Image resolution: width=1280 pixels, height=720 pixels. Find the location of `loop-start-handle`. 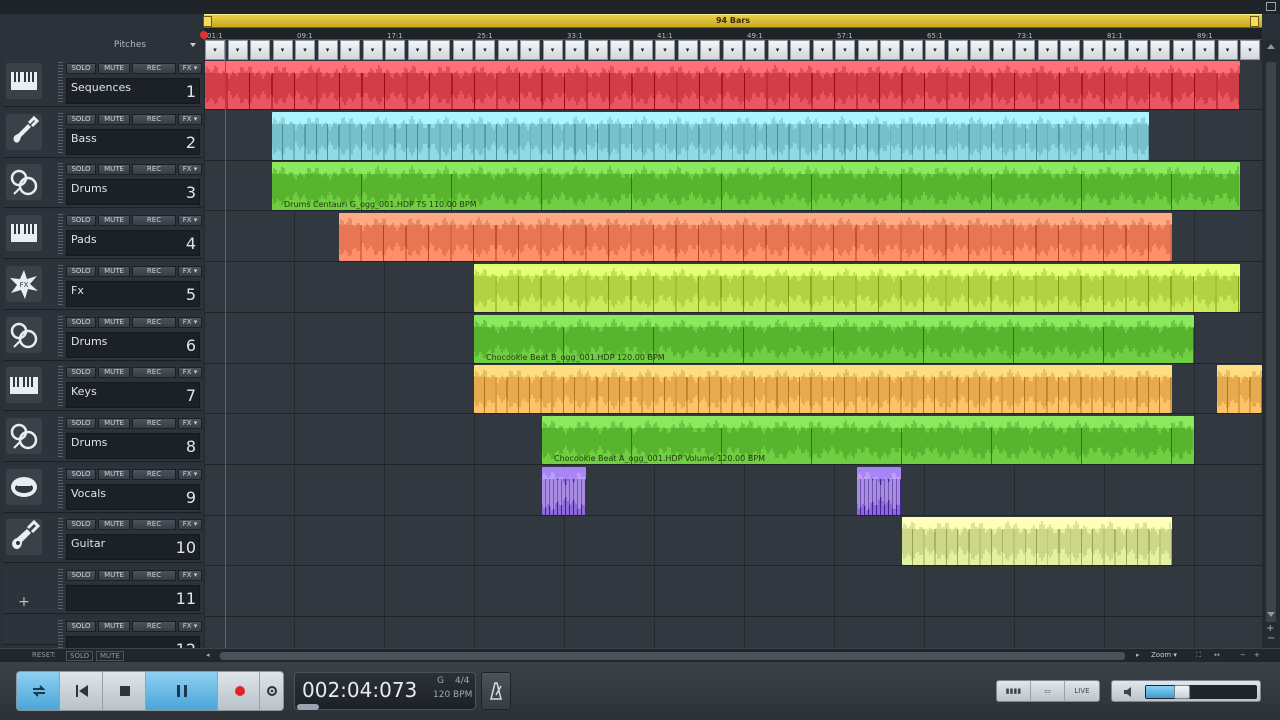

loop-start-handle is located at coordinates (207, 21).